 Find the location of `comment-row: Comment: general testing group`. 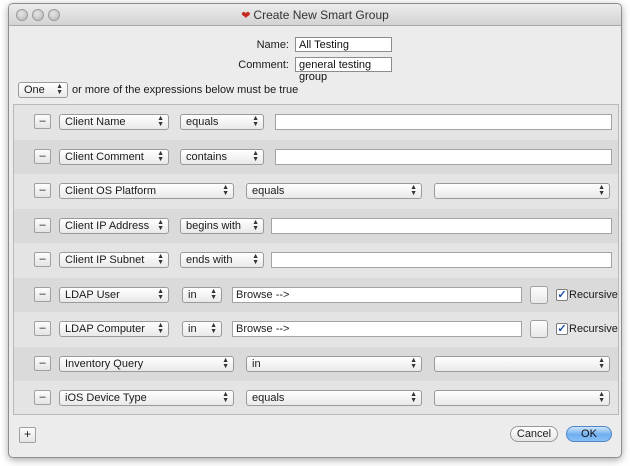

comment-row: Comment: general testing group is located at coordinates (315, 69).